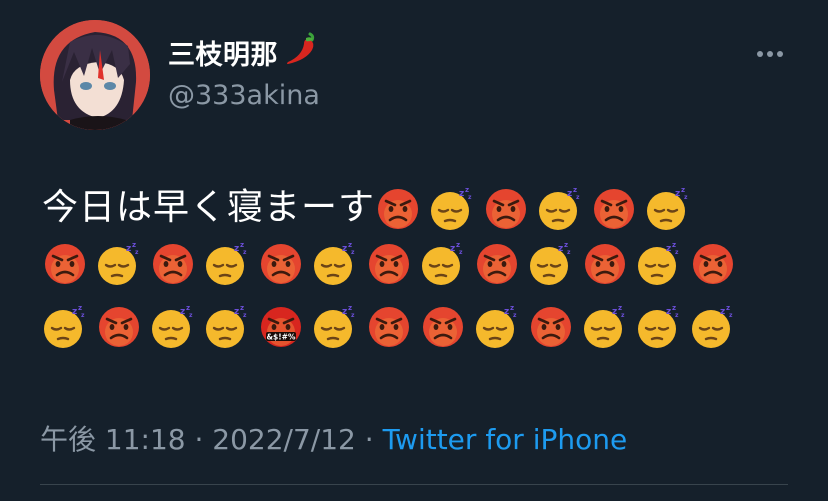 This screenshot has width=828, height=501. Describe the element at coordinates (223, 55) in the screenshot. I see `display-name-text: 三枝明那` at that location.